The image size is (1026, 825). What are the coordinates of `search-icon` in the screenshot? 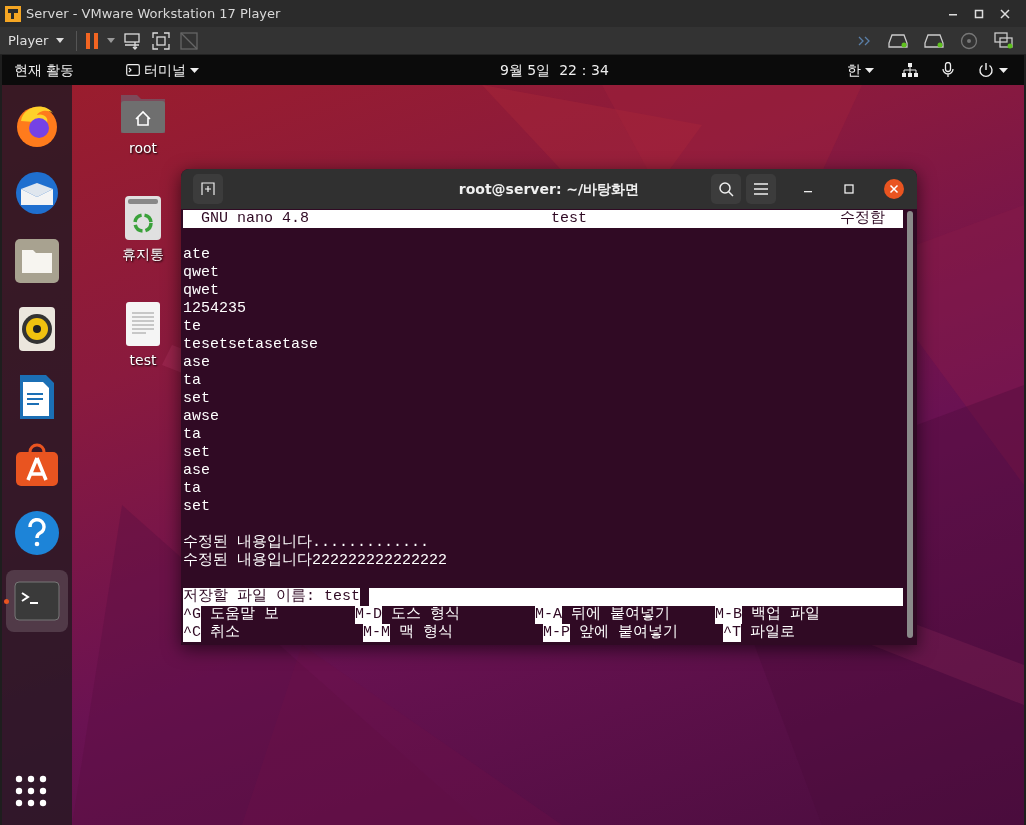 It's located at (726, 189).